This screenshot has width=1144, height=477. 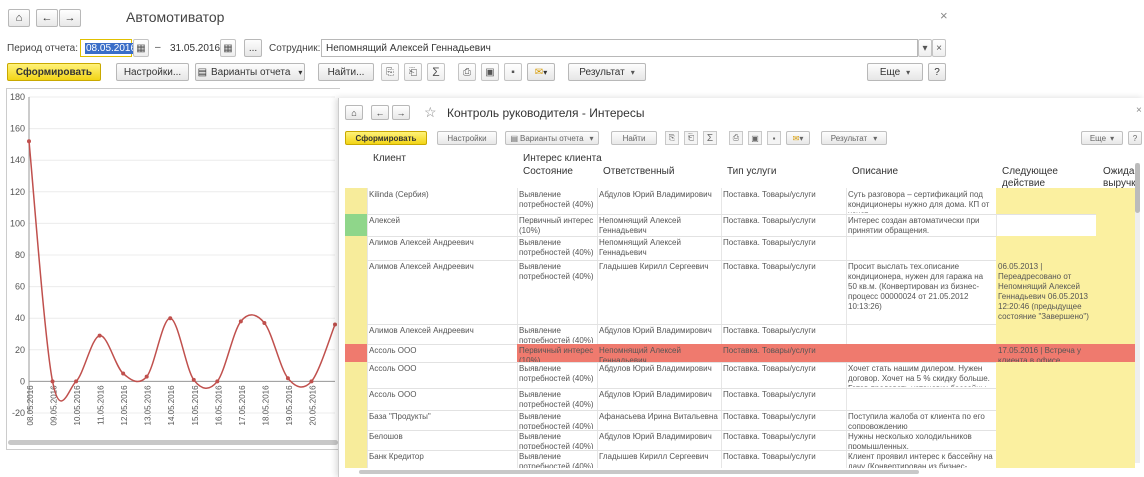 I want to click on employee-dropdown-button: ▾, so click(x=925, y=48).